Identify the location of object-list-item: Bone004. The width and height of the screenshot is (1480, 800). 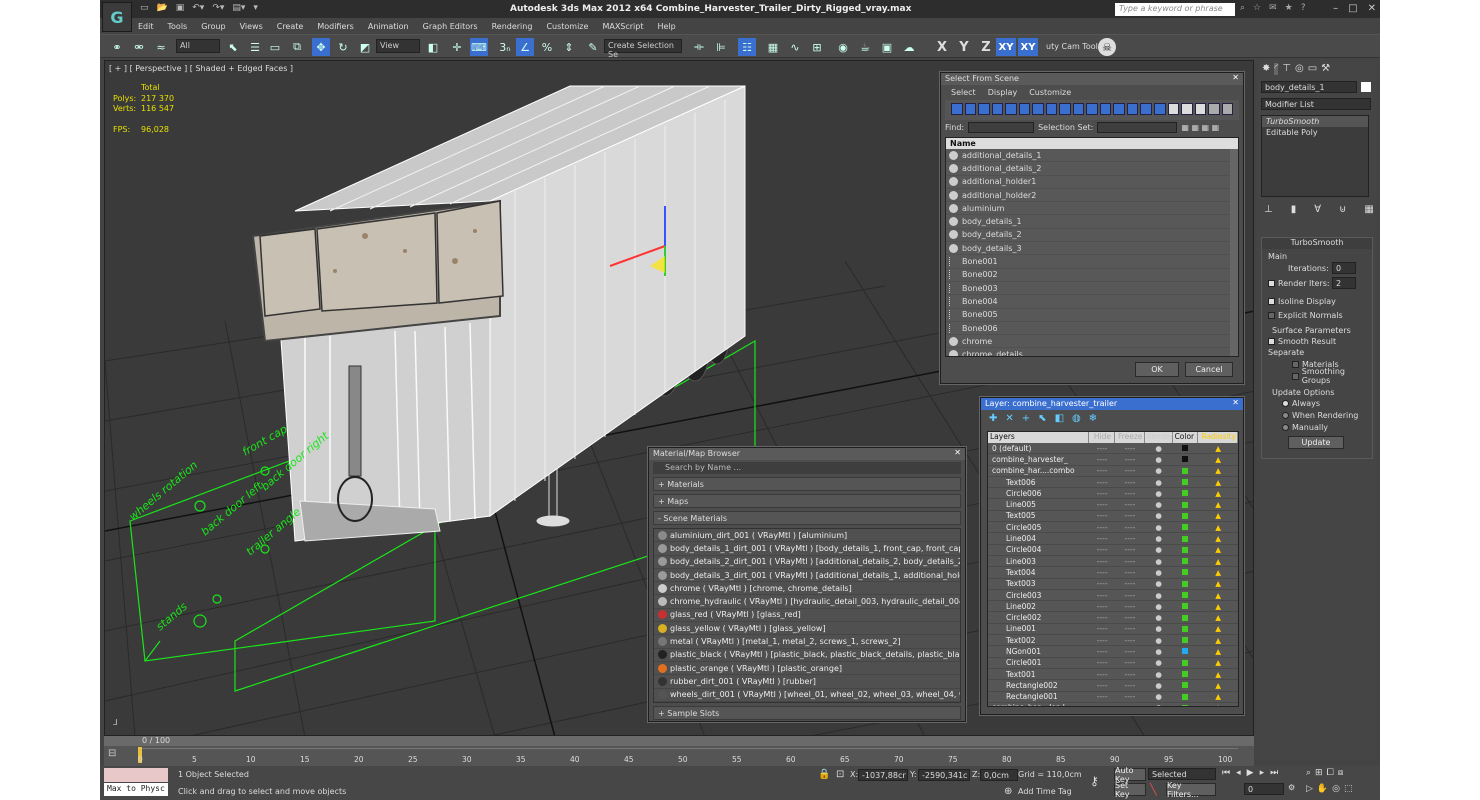
(1092, 302).